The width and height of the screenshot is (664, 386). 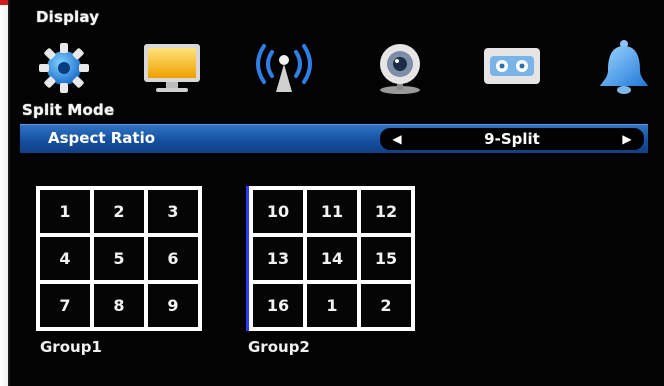 I want to click on grid-cell: 8, so click(x=119, y=305).